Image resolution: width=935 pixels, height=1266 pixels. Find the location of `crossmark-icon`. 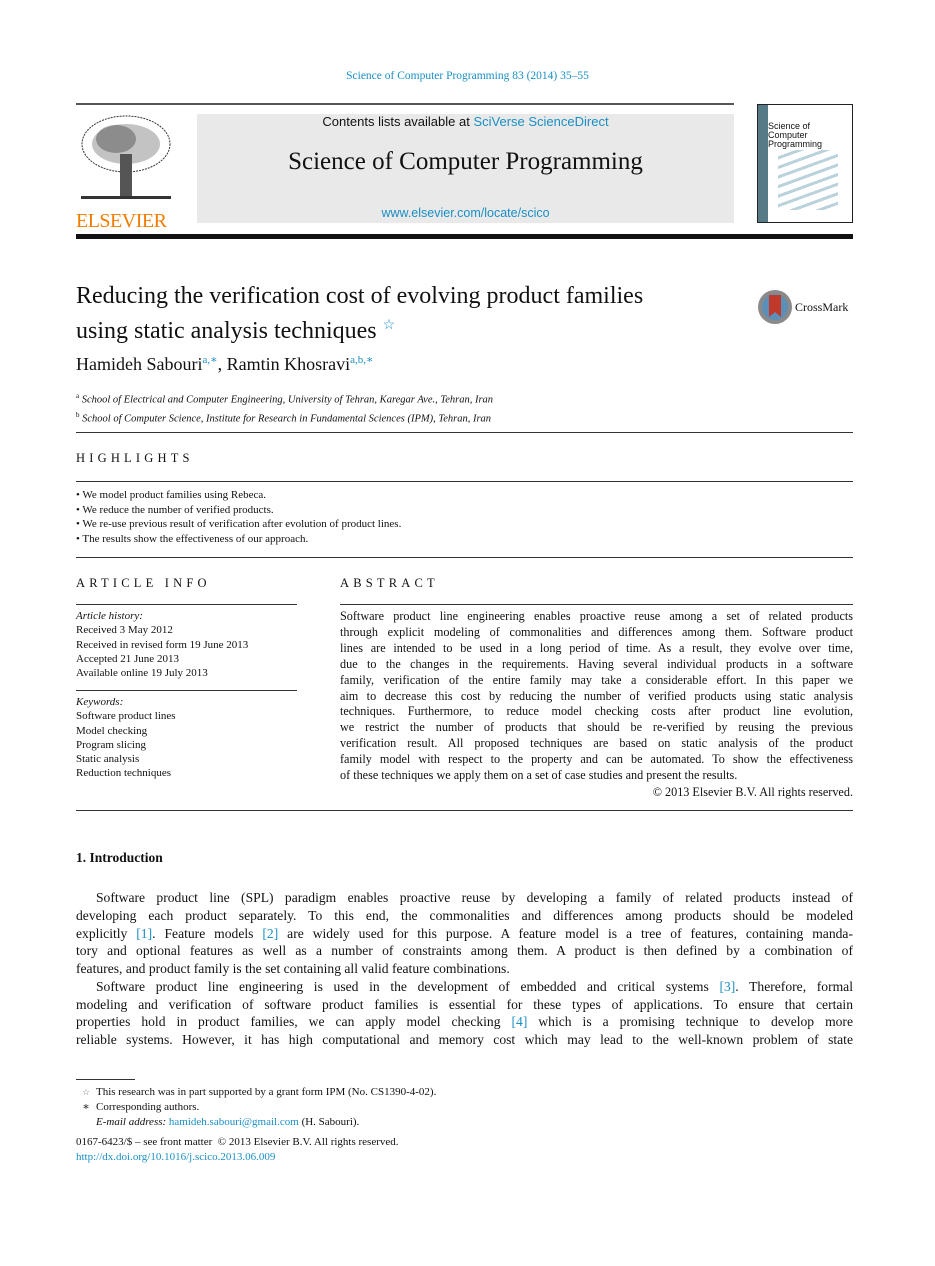

crossmark-icon is located at coordinates (775, 307).